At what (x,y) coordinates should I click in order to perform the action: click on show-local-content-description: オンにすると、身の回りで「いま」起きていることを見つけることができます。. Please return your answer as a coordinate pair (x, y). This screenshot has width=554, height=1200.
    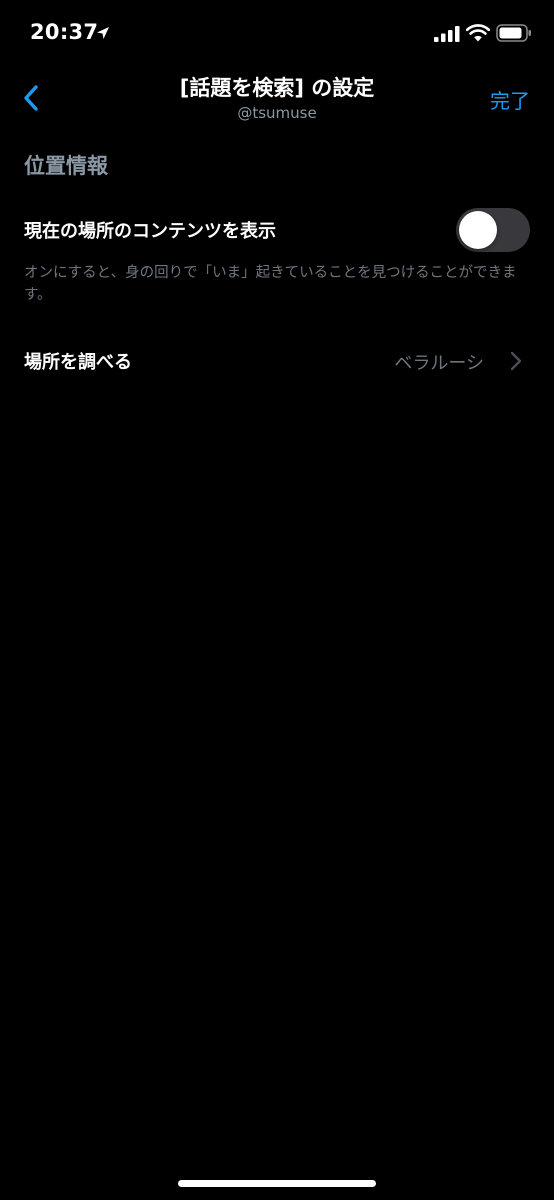
    Looking at the image, I should click on (270, 284).